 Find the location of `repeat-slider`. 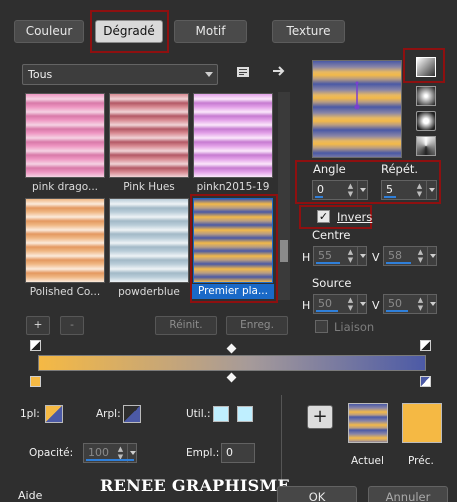

repeat-slider is located at coordinates (390, 197).